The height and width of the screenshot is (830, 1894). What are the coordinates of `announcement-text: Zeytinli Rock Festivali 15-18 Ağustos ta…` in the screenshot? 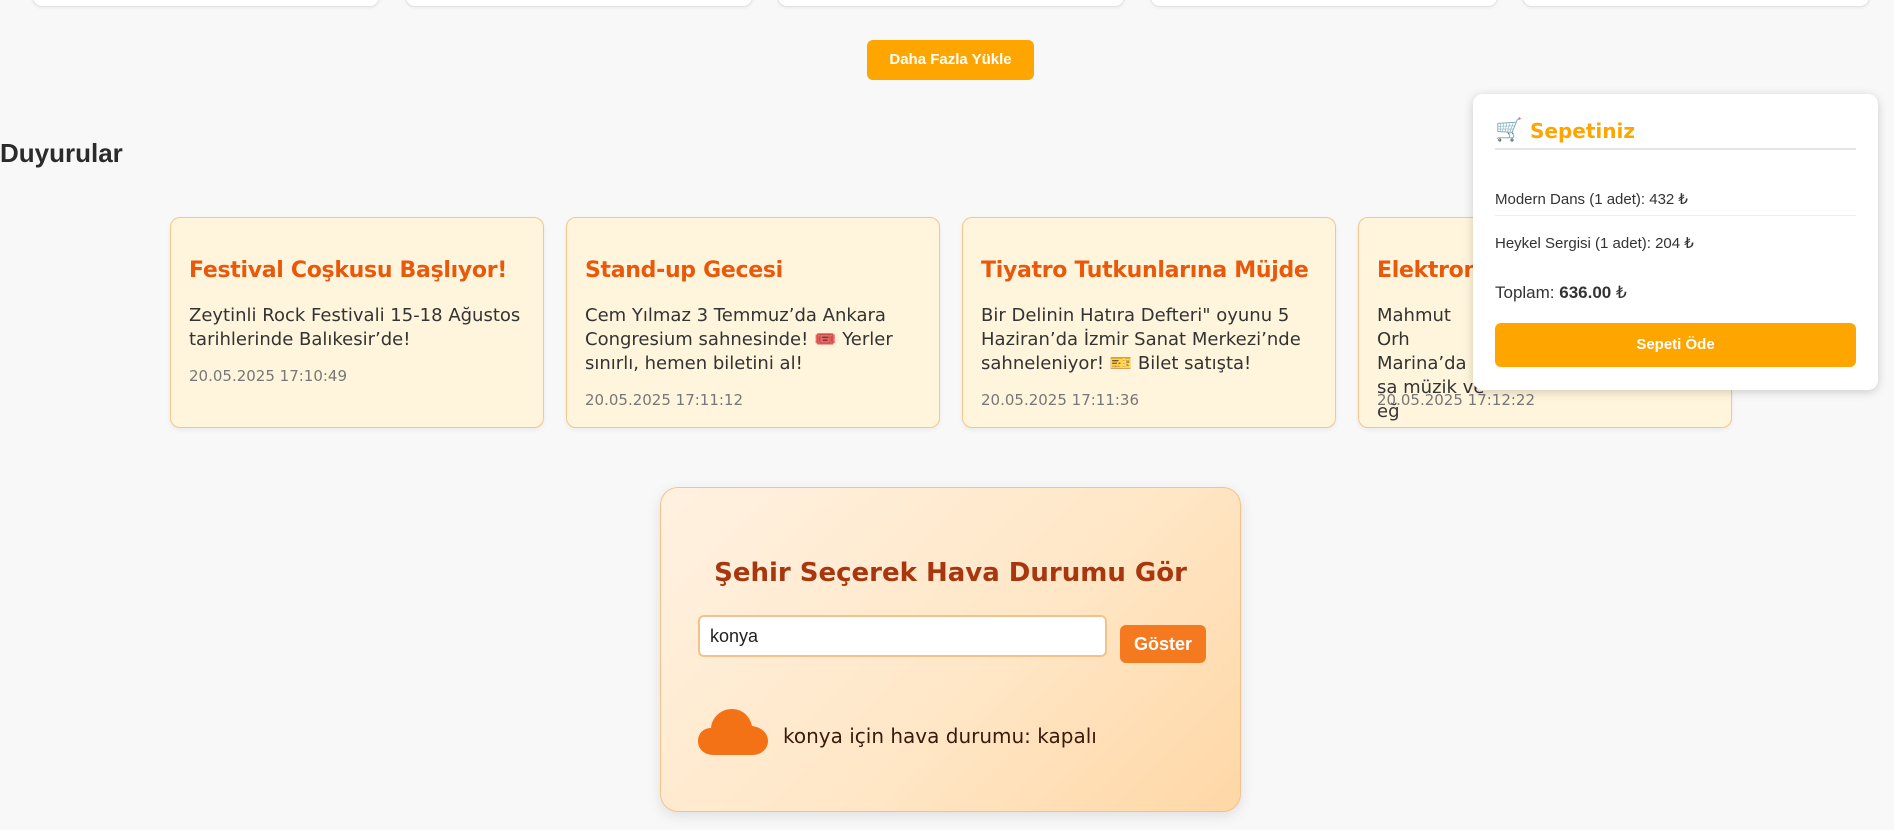 It's located at (355, 327).